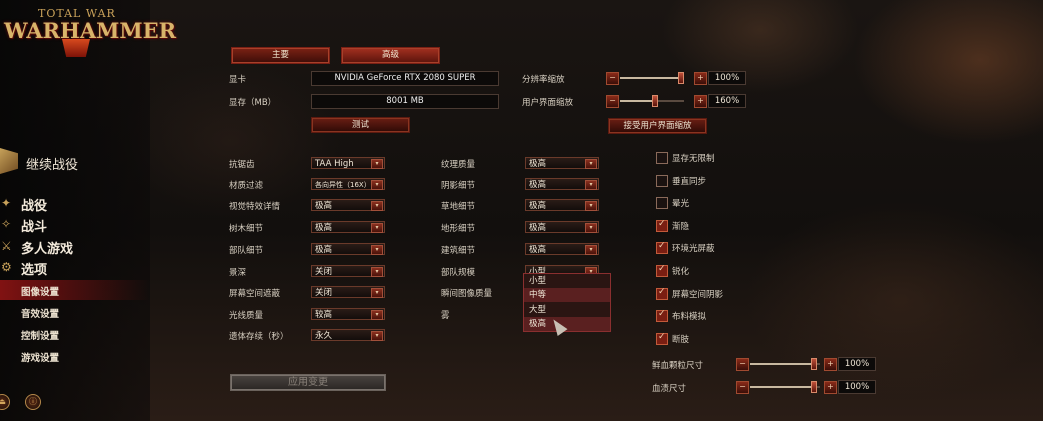  Describe the element at coordinates (458, 165) in the screenshot. I see `setting-label: 纹理质量` at that location.